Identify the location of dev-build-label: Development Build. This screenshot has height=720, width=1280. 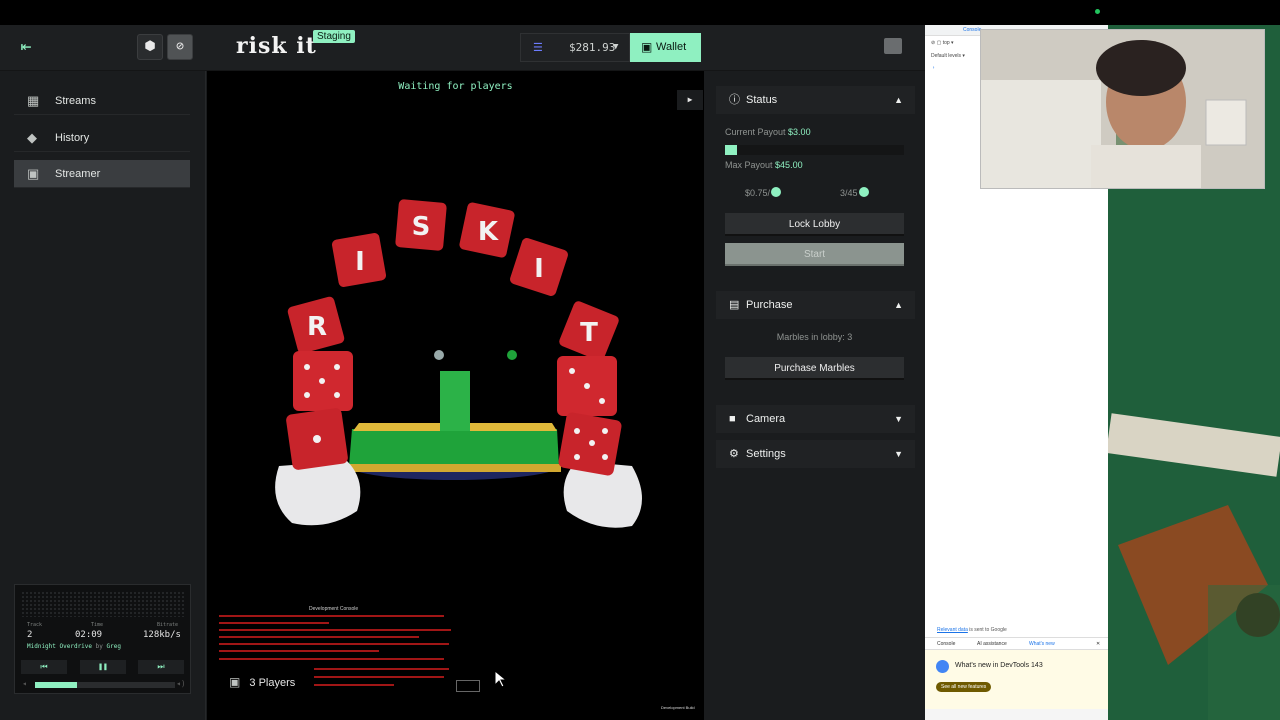
(678, 707).